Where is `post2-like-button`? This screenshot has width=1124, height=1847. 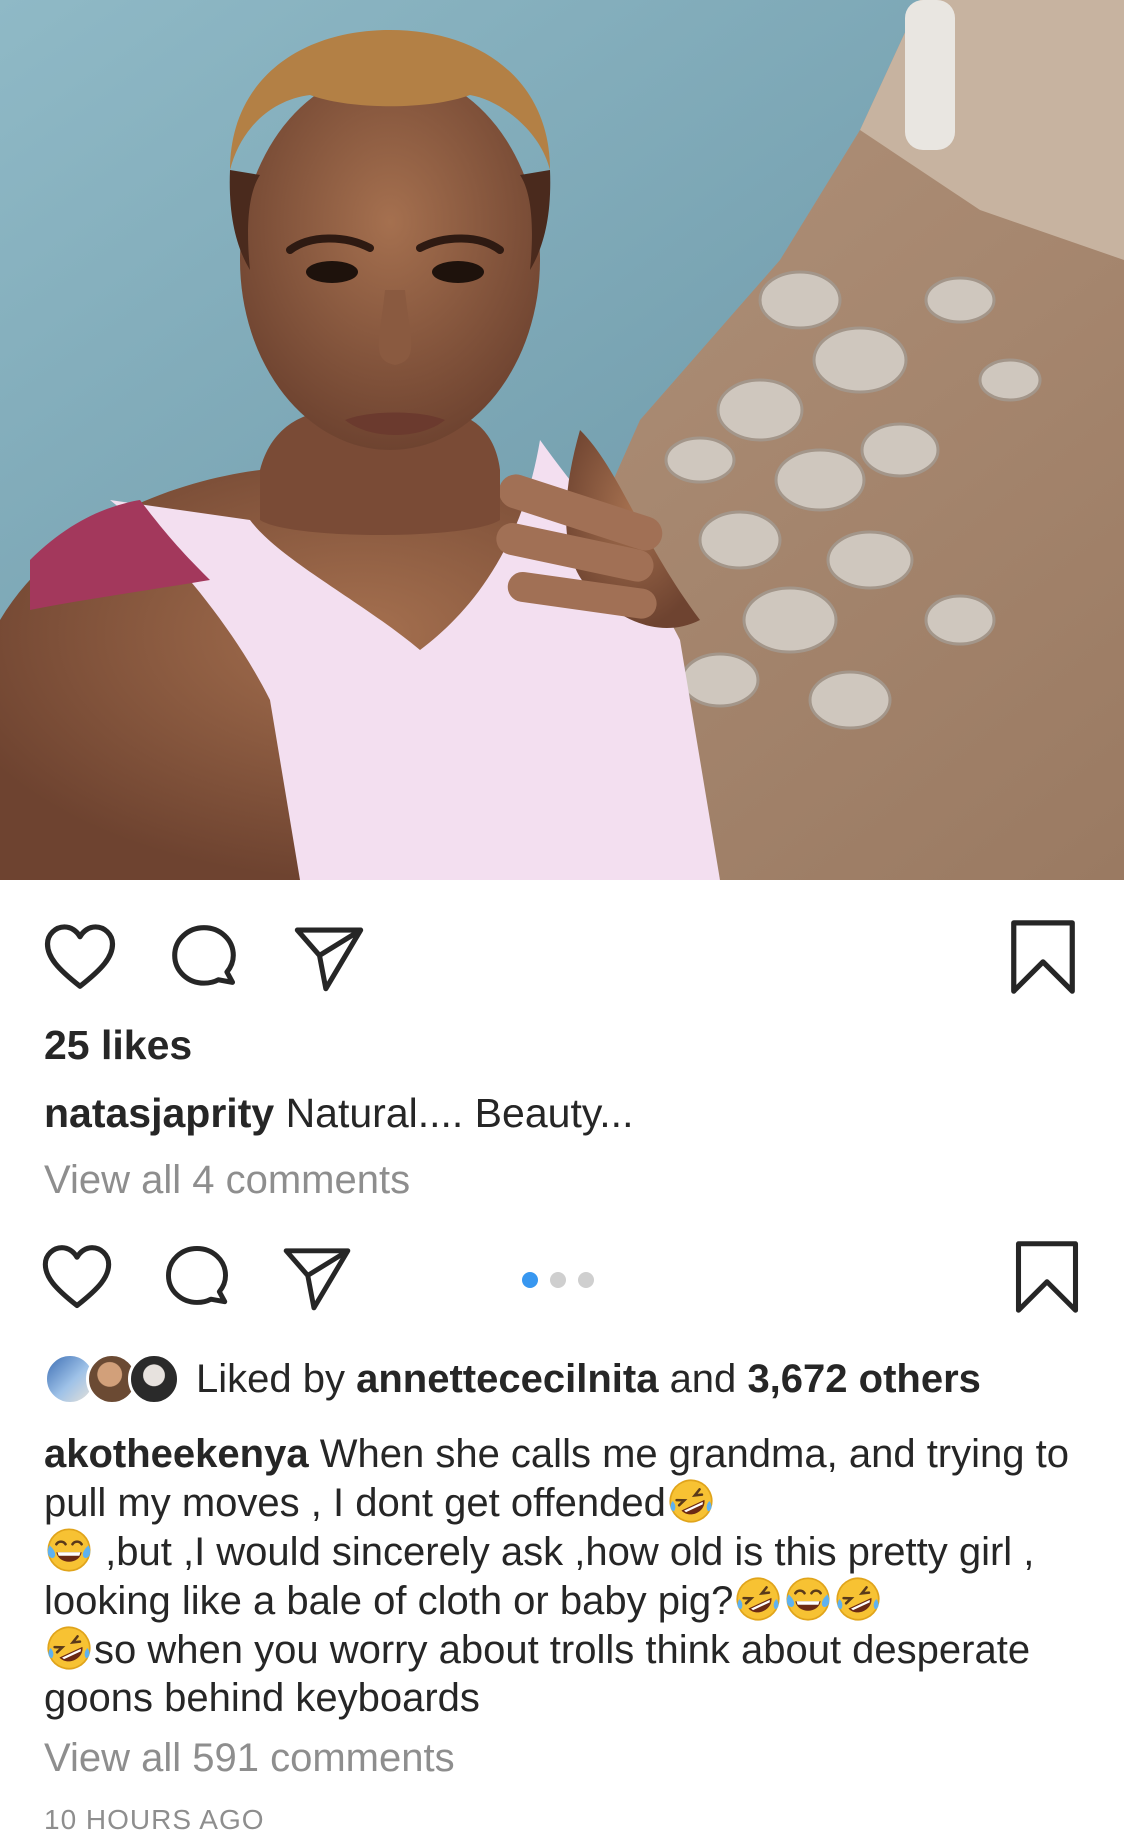 post2-like-button is located at coordinates (77, 1277).